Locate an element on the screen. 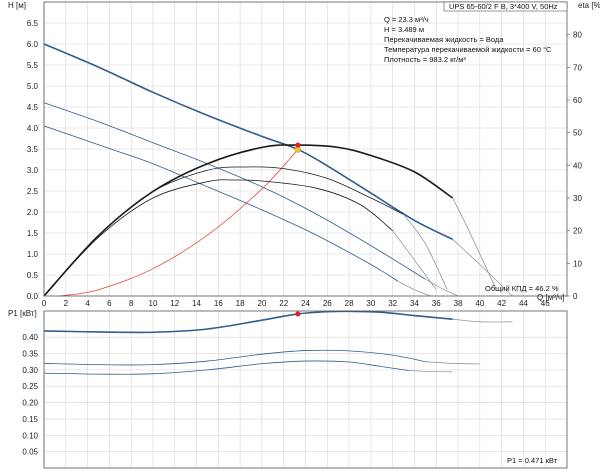 This screenshot has width=600, height=474. y-tick-label: 6.0 is located at coordinates (33, 44).